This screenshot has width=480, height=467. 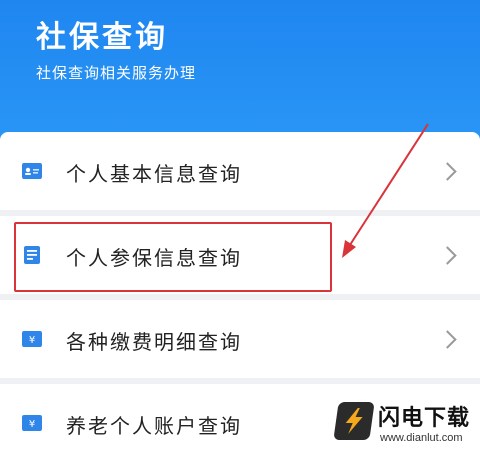 I want to click on lightning-logo-icon, so click(x=354, y=421).